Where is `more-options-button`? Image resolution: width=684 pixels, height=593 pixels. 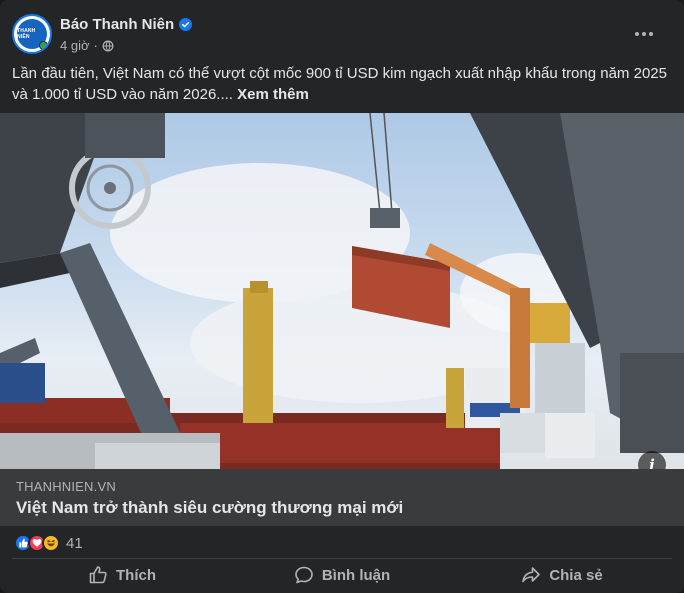 more-options-button is located at coordinates (644, 34).